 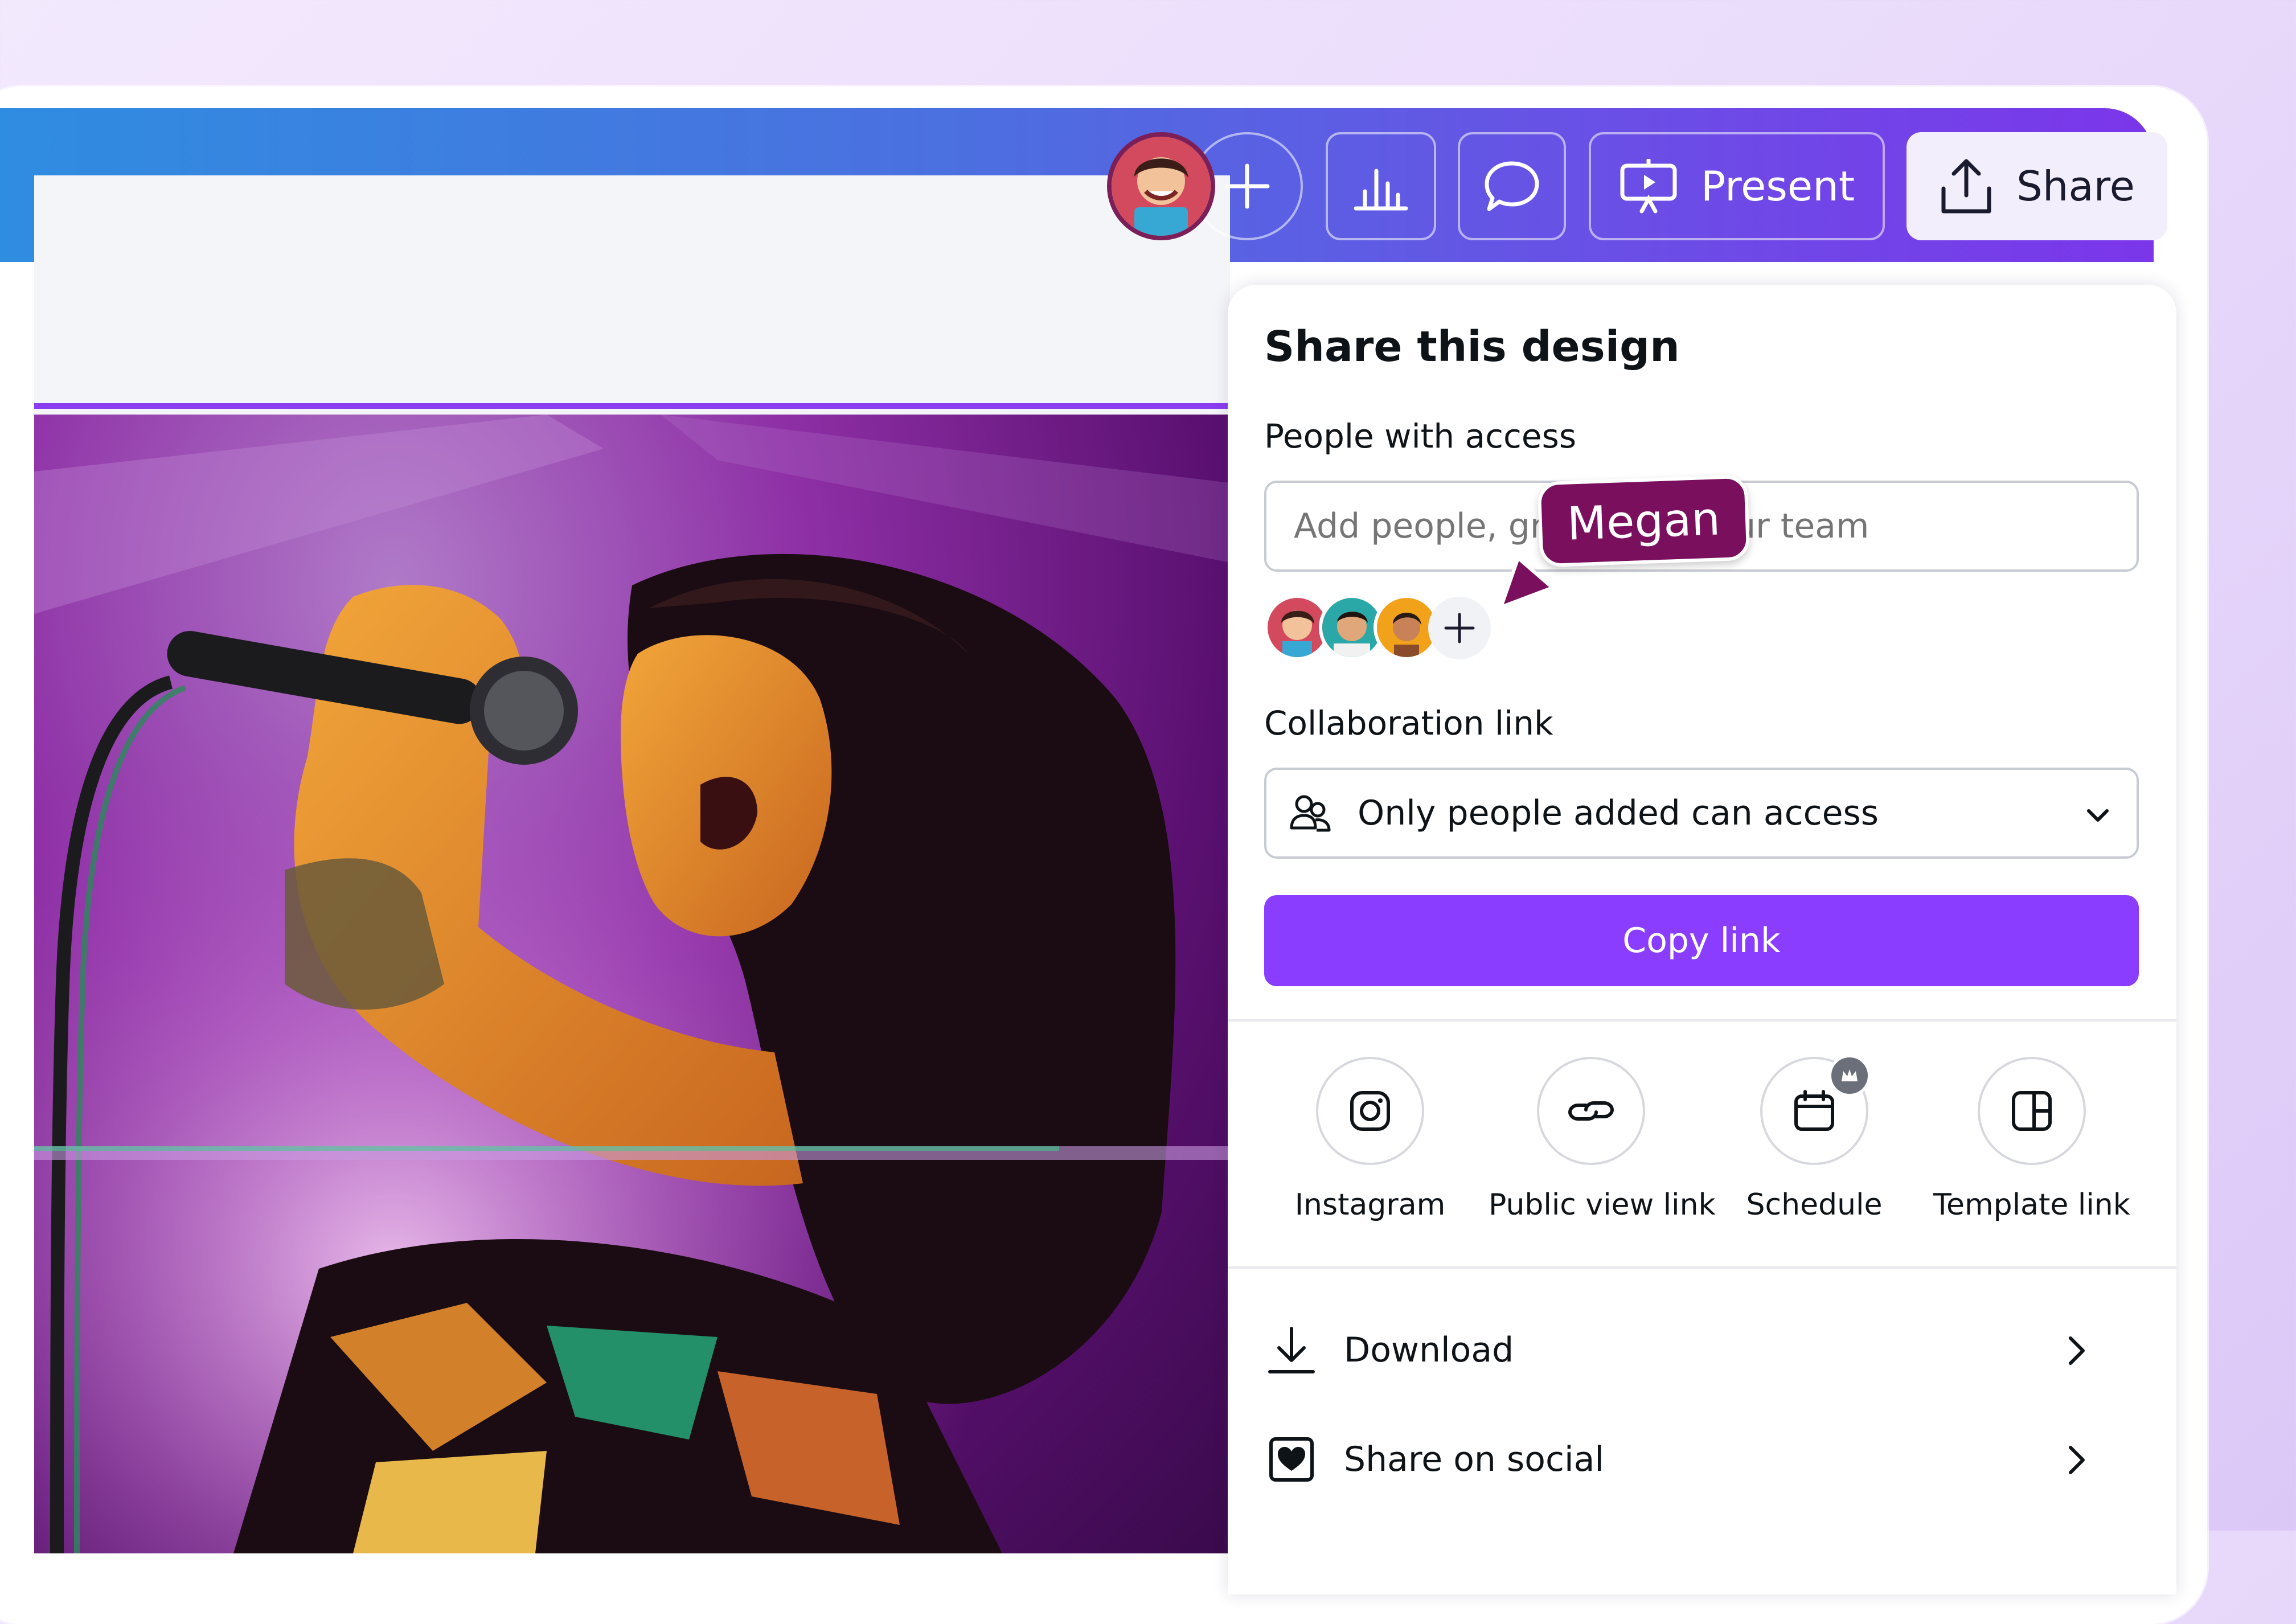 I want to click on share-option-label: Template link, so click(x=2031, y=1205).